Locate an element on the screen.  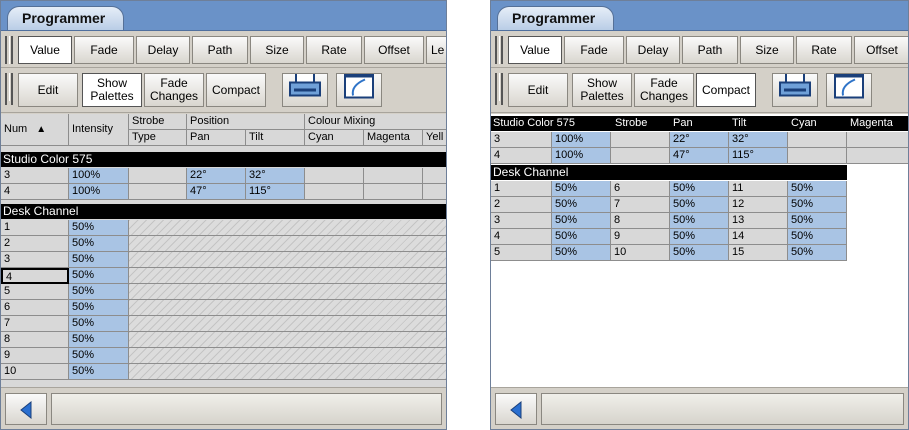
table-row: 1 50% is located at coordinates (223, 228).